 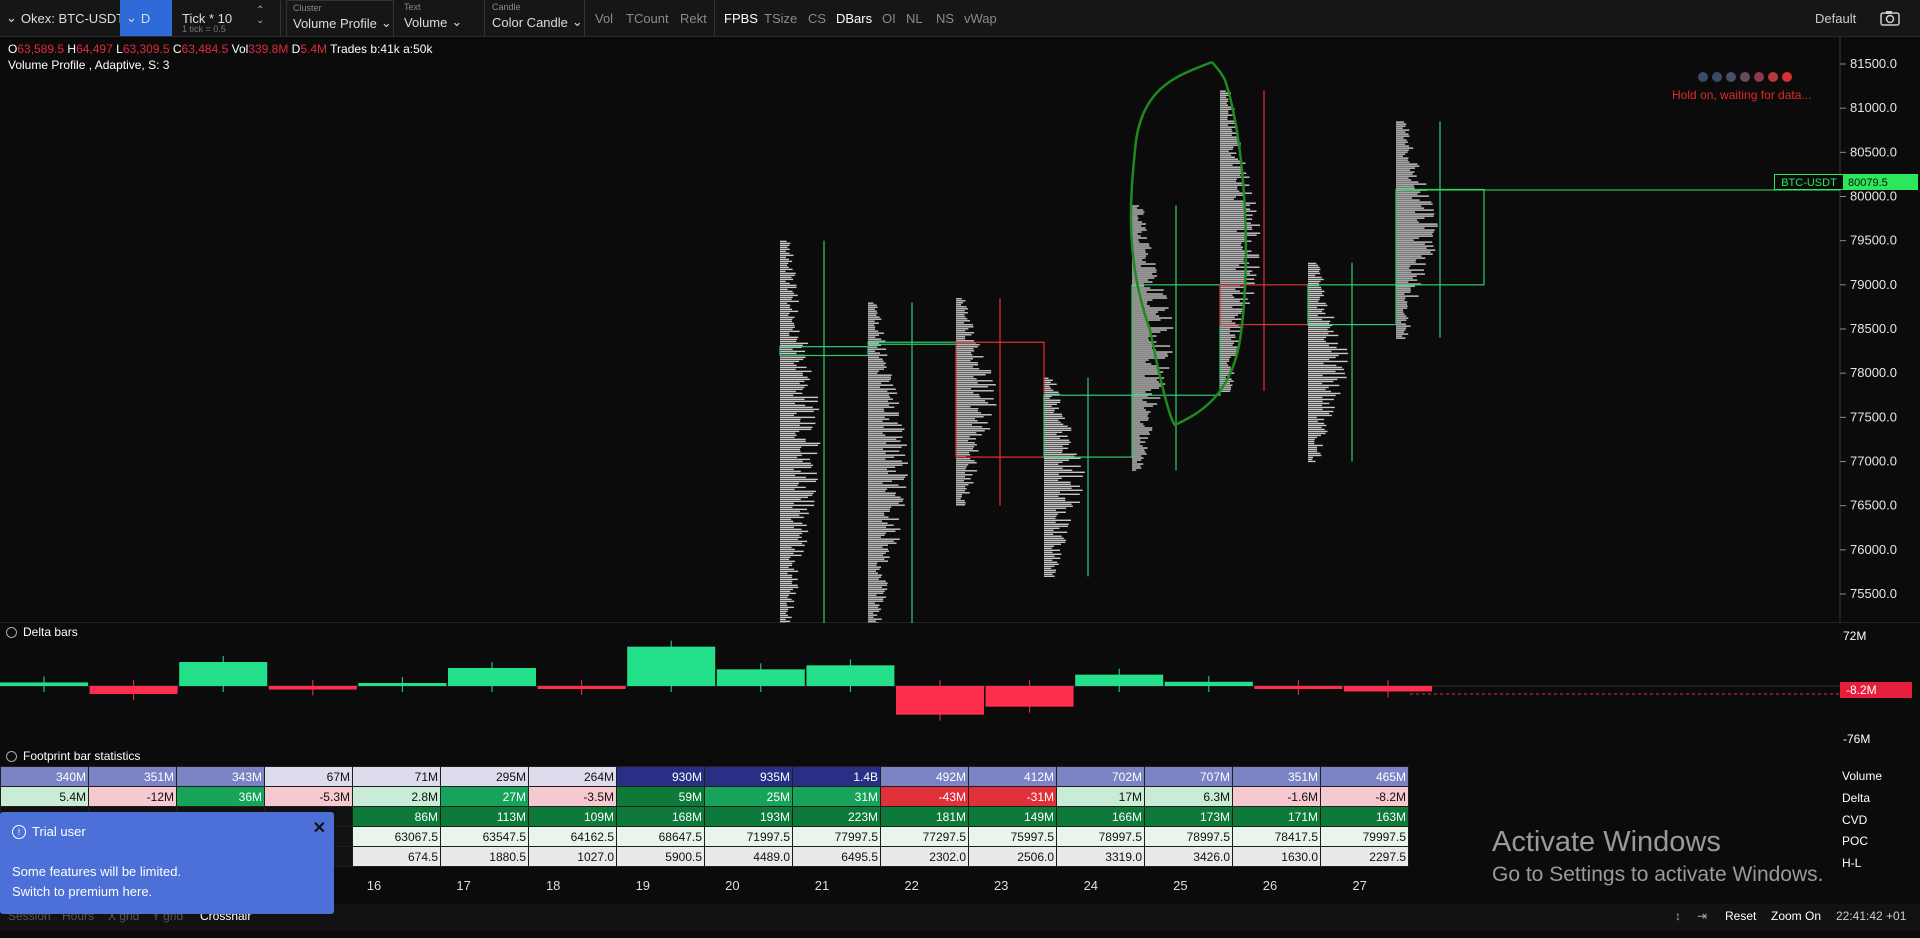 What do you see at coordinates (438, 18) in the screenshot?
I see `text-selector: Text Volume ⌄` at bounding box center [438, 18].